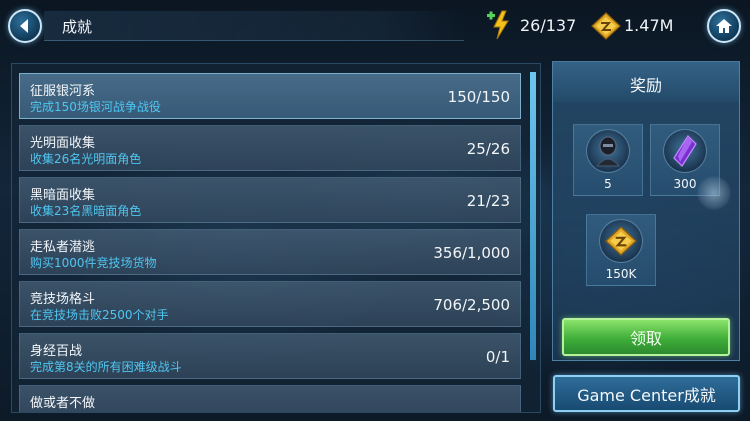 This screenshot has width=750, height=421. I want to click on top-bar: 成就 26/137 1.47M, so click(375, 28).